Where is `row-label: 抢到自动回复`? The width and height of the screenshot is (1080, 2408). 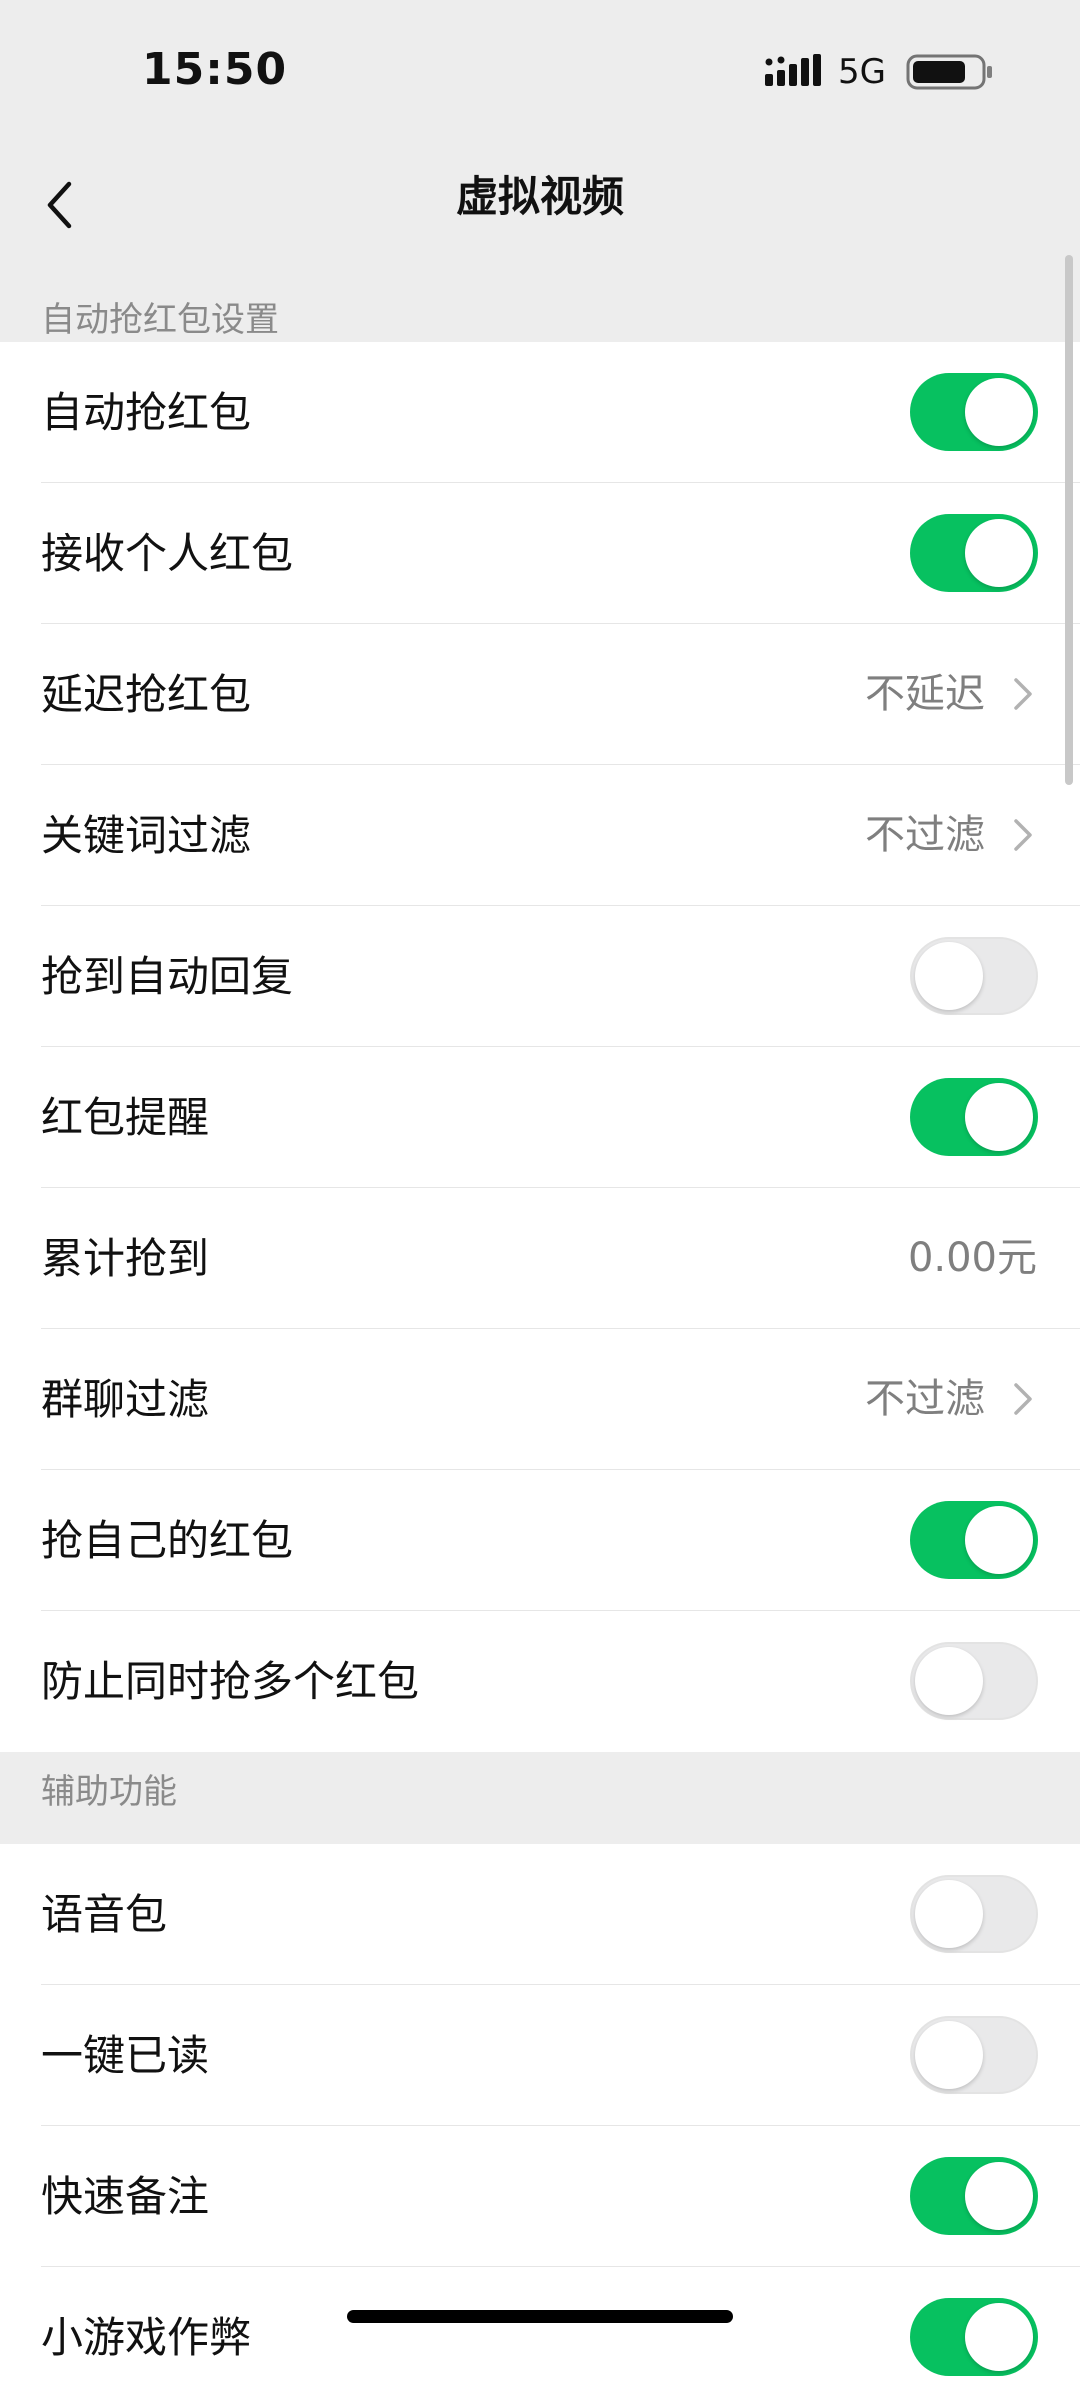
row-label: 抢到自动回复 is located at coordinates (167, 976).